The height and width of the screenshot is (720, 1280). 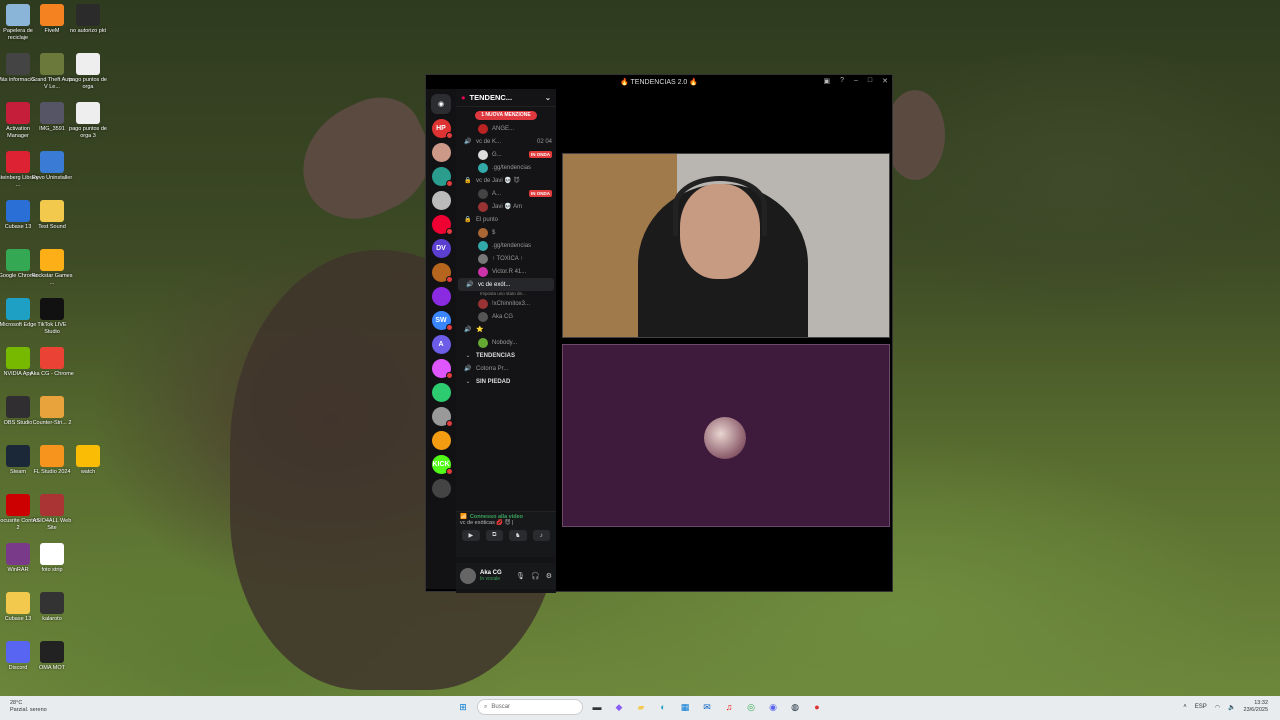 I want to click on volume-icon: 🔈, so click(x=1231, y=707).